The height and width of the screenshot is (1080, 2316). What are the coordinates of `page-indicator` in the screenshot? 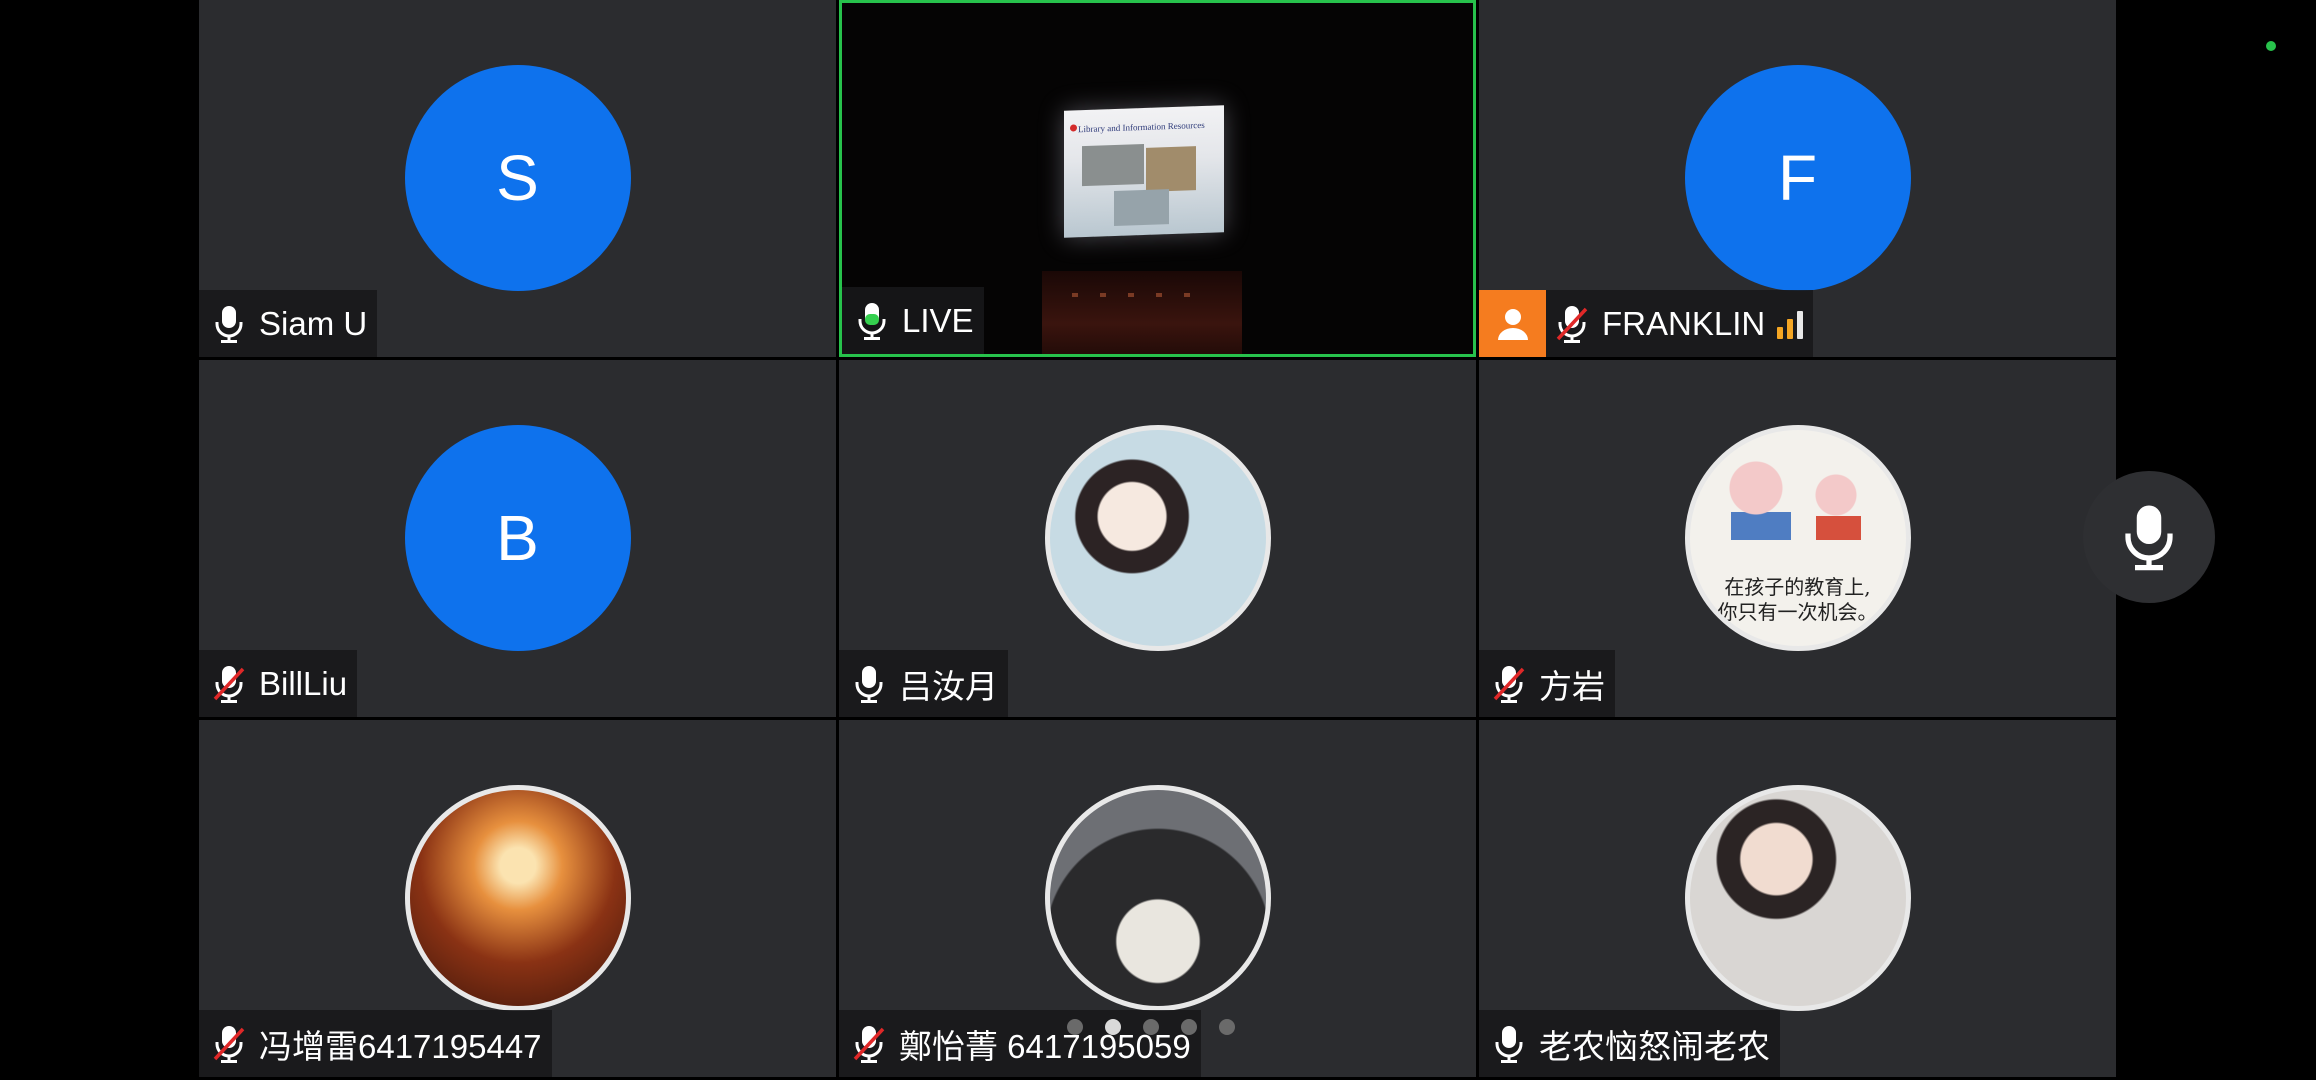 It's located at (1151, 1027).